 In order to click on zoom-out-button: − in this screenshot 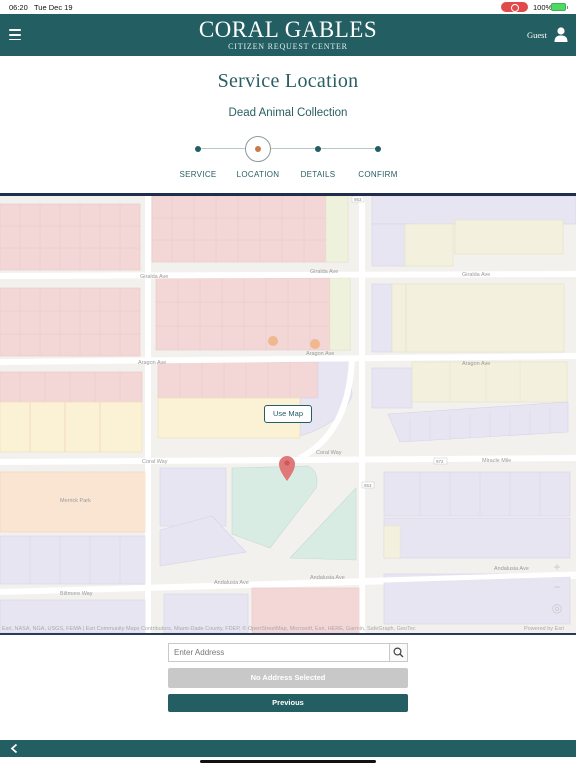, I will do `click(557, 587)`.